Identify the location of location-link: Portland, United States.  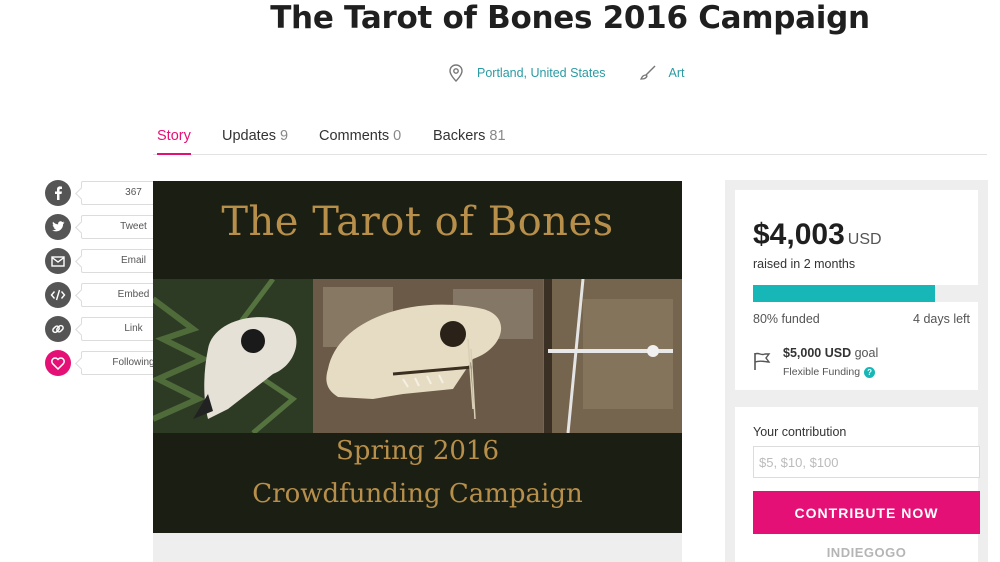
(541, 73).